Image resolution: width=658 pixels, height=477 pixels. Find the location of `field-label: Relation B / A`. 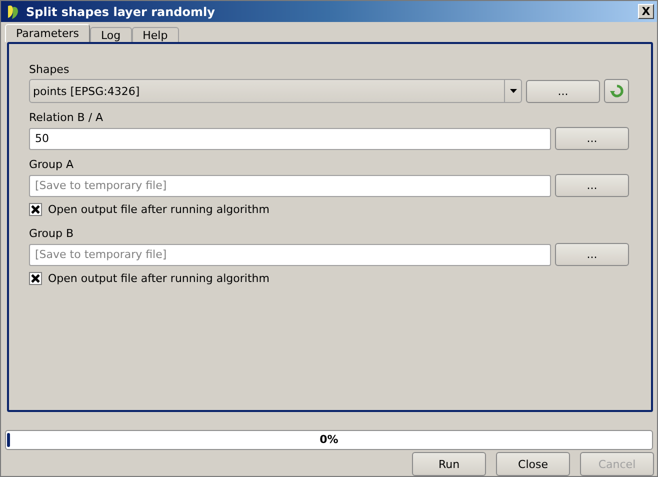

field-label: Relation B / A is located at coordinates (66, 118).